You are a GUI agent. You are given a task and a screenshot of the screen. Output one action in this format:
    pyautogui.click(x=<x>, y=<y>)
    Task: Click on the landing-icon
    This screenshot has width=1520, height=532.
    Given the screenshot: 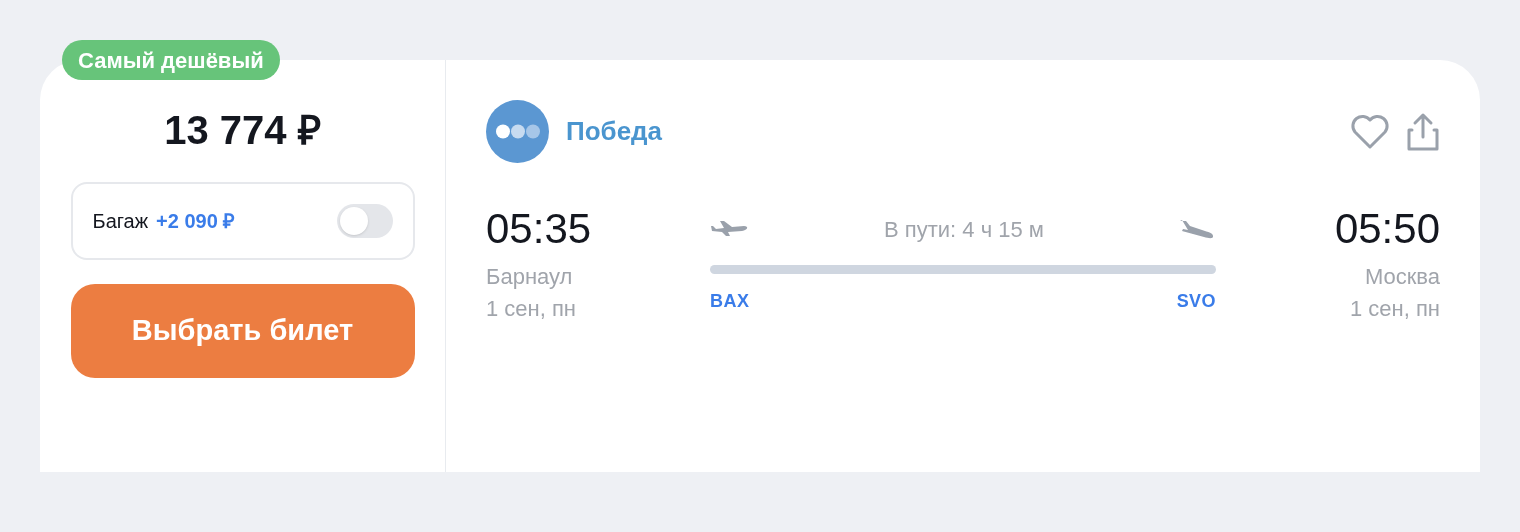 What is the action you would take?
    pyautogui.click(x=1197, y=229)
    